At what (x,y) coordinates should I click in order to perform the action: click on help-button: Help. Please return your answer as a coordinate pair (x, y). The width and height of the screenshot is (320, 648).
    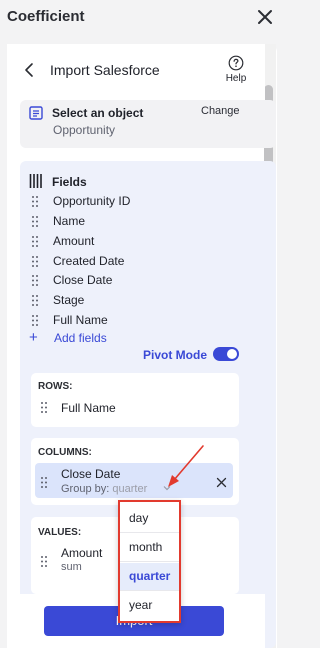
    Looking at the image, I should click on (236, 71).